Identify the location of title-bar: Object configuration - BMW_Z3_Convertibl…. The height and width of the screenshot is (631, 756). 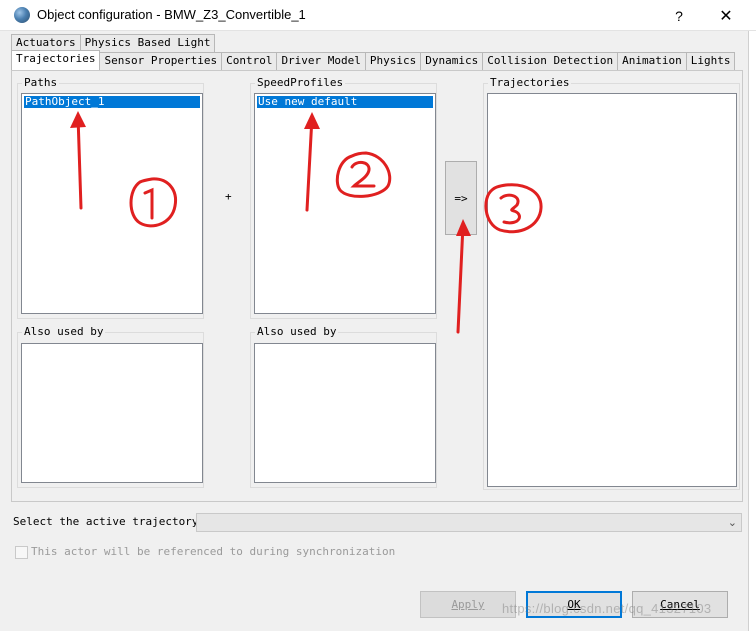
(378, 15).